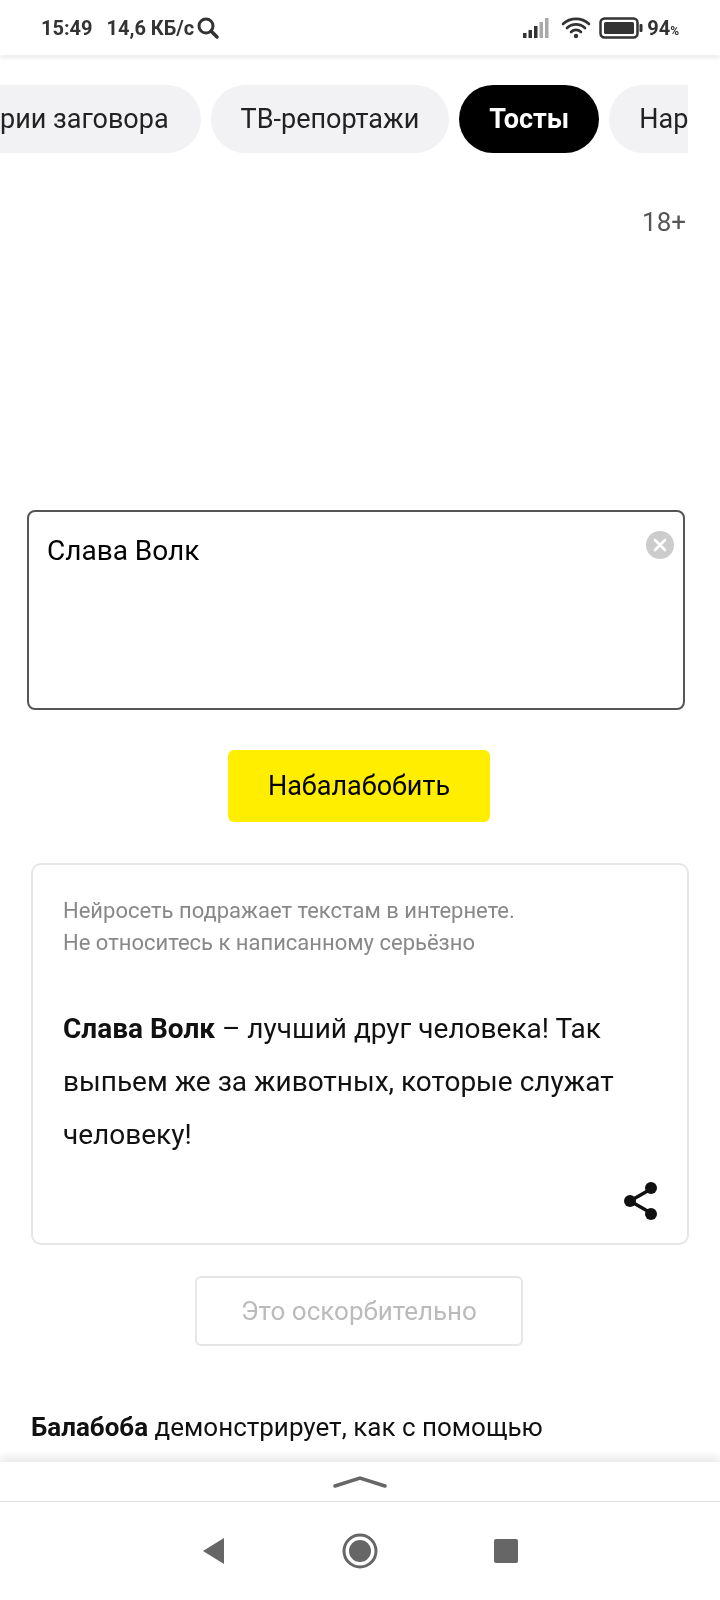  Describe the element at coordinates (664, 222) in the screenshot. I see `age-rating: 18+` at that location.